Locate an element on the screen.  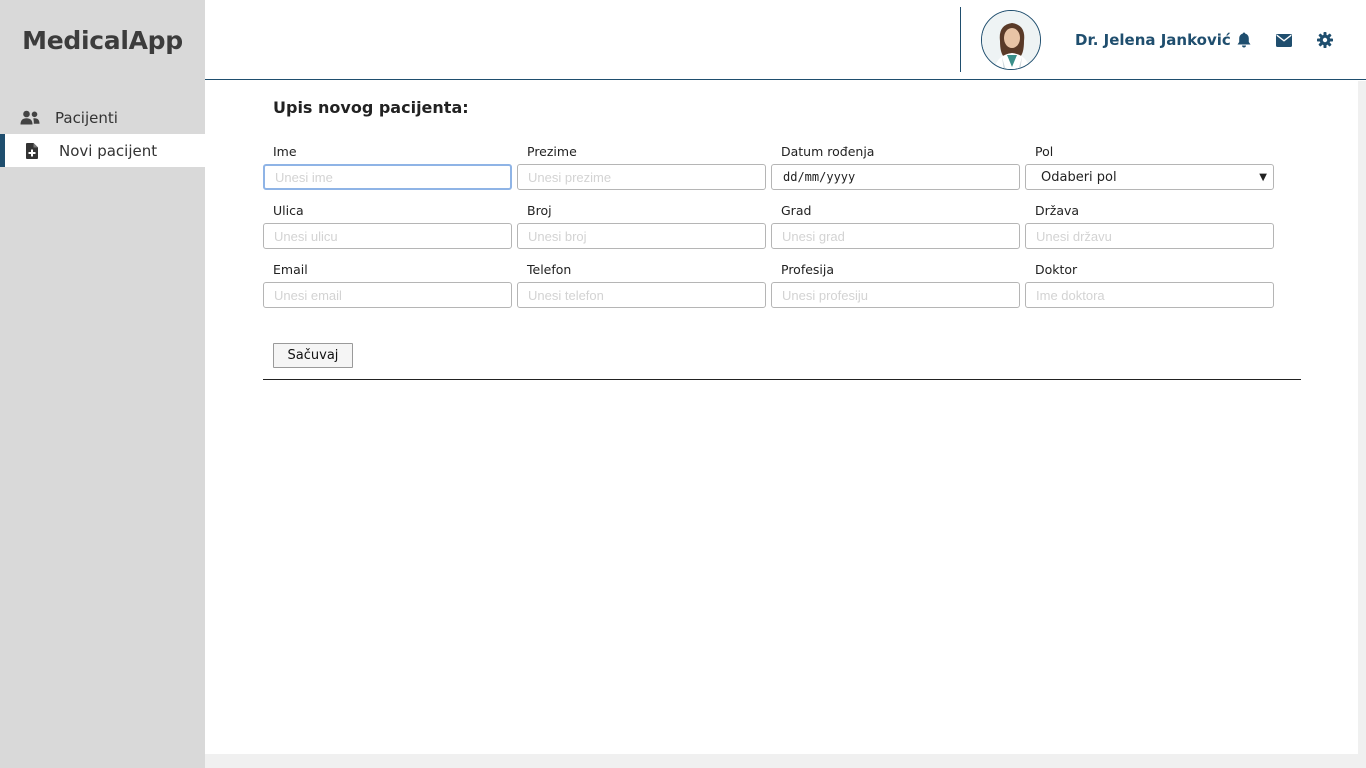
drzava-input is located at coordinates (1149, 236).